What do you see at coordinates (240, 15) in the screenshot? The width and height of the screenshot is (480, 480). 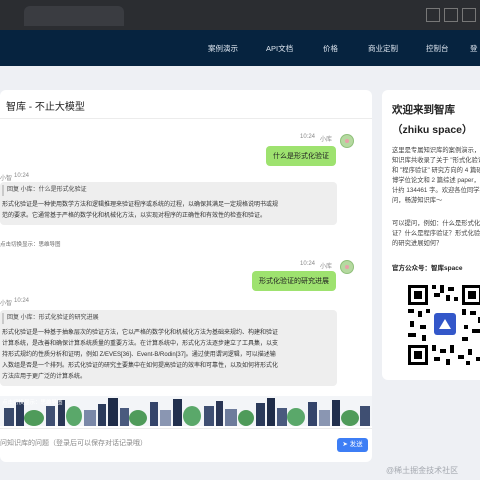 I see `browser-chrome` at bounding box center [240, 15].